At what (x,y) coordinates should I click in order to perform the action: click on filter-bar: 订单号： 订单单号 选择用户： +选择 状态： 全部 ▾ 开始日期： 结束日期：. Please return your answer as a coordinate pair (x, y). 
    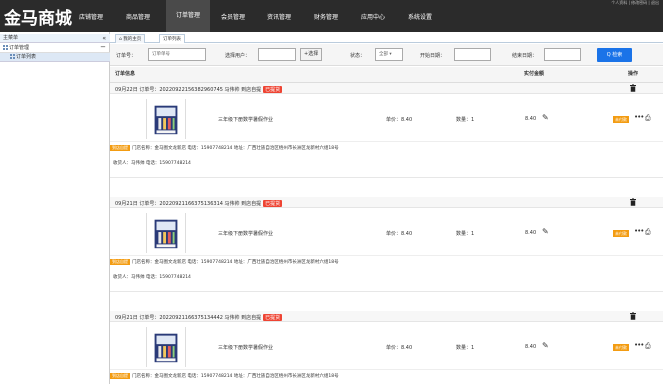
    Looking at the image, I should click on (386, 55).